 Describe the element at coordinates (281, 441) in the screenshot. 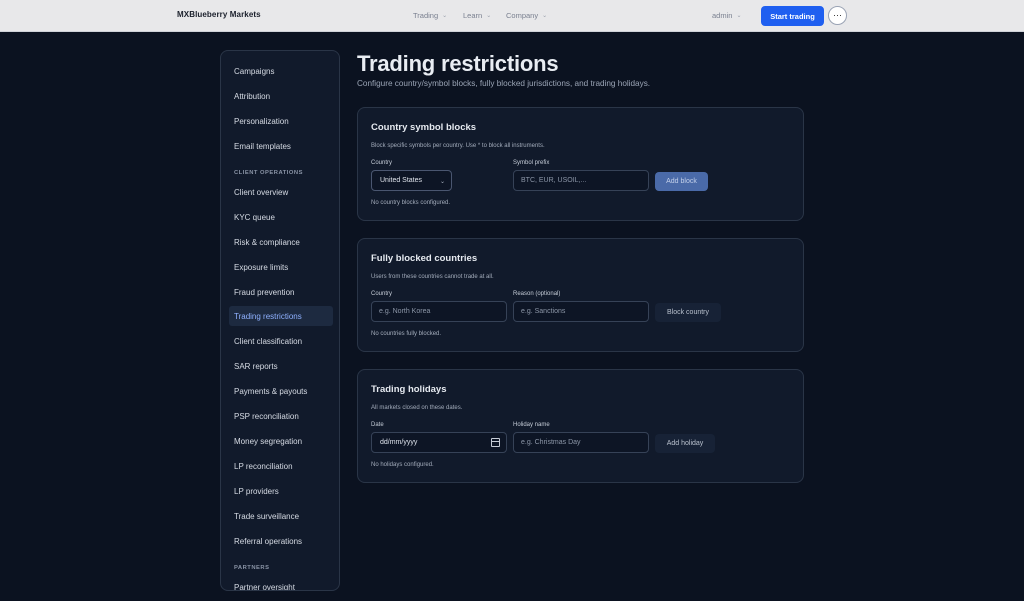

I see `sidebar-item-money-segregation: Money segregation` at that location.